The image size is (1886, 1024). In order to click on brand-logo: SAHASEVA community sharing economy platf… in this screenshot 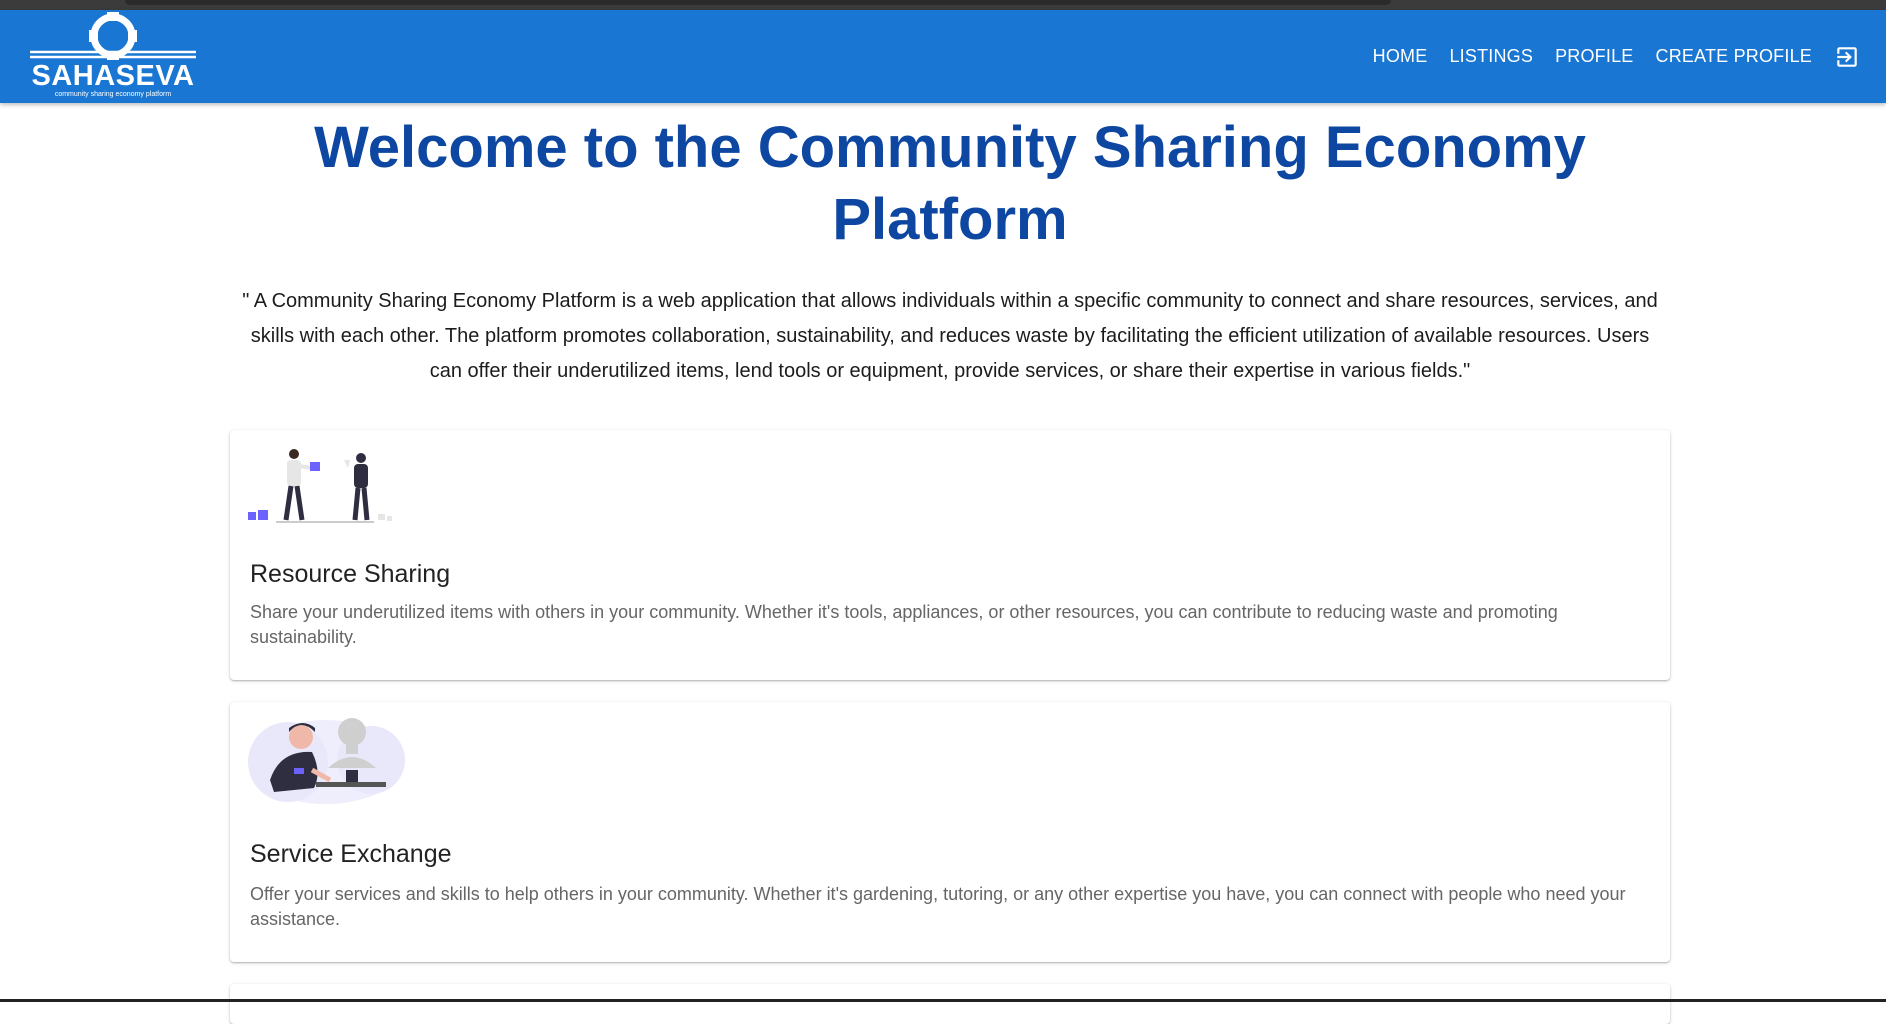, I will do `click(113, 57)`.